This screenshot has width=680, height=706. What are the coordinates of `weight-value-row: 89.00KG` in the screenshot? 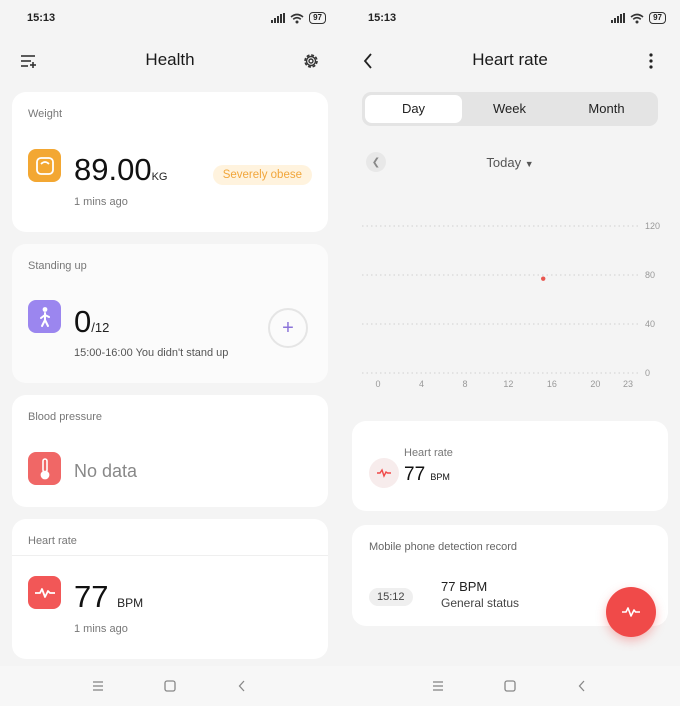 It's located at (120, 170).